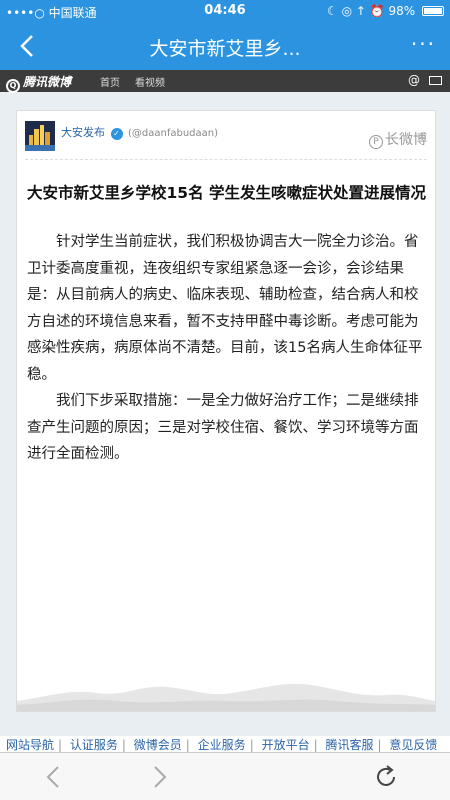 This screenshot has width=450, height=800. What do you see at coordinates (94, 745) in the screenshot?
I see `footer-link: 认证服务` at bounding box center [94, 745].